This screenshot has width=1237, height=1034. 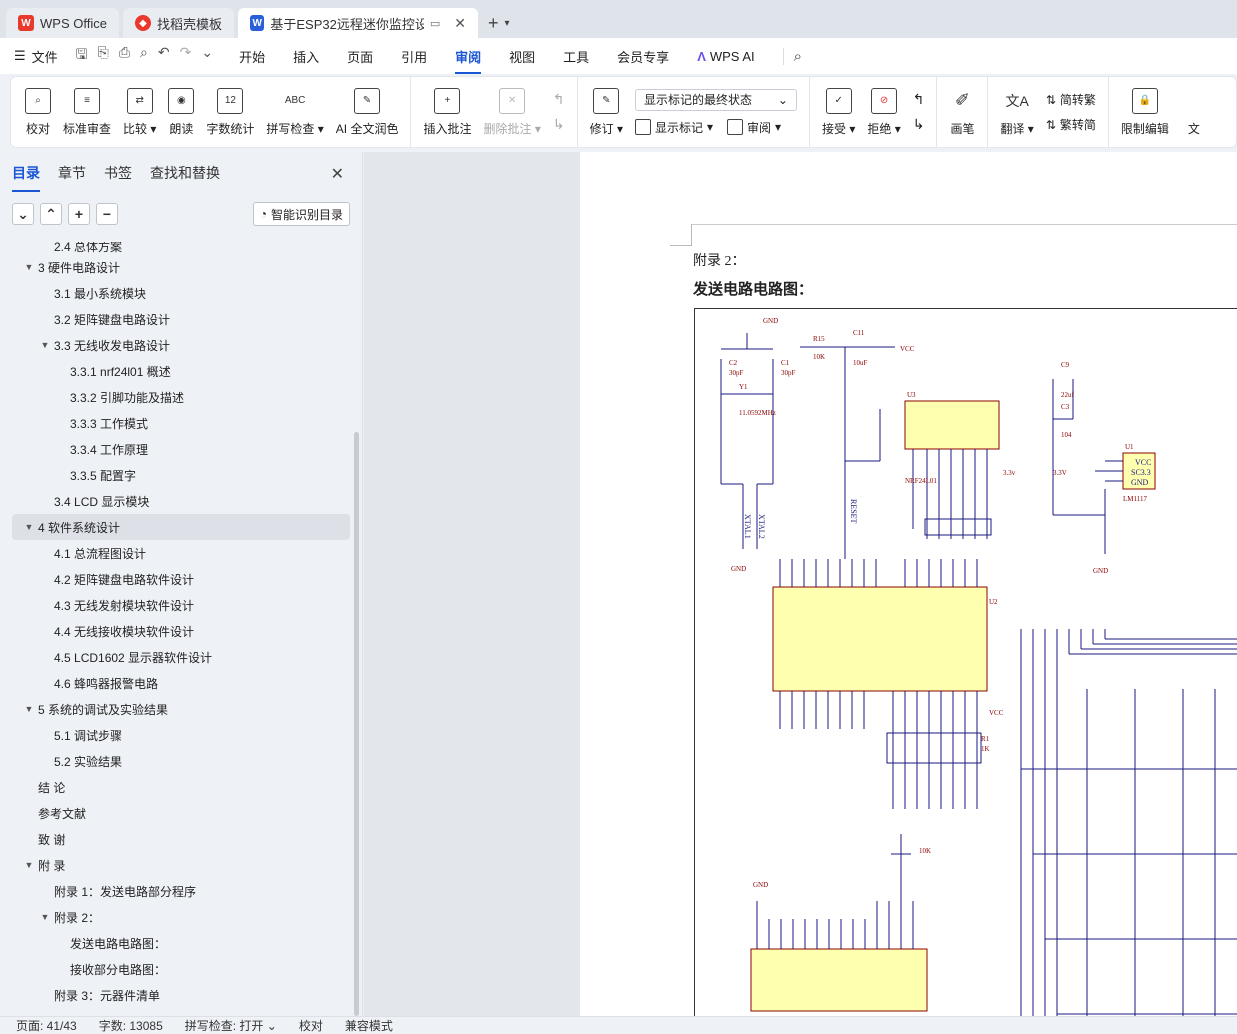 What do you see at coordinates (177, 969) in the screenshot?
I see `toc-item: 接收部分电路图：` at bounding box center [177, 969].